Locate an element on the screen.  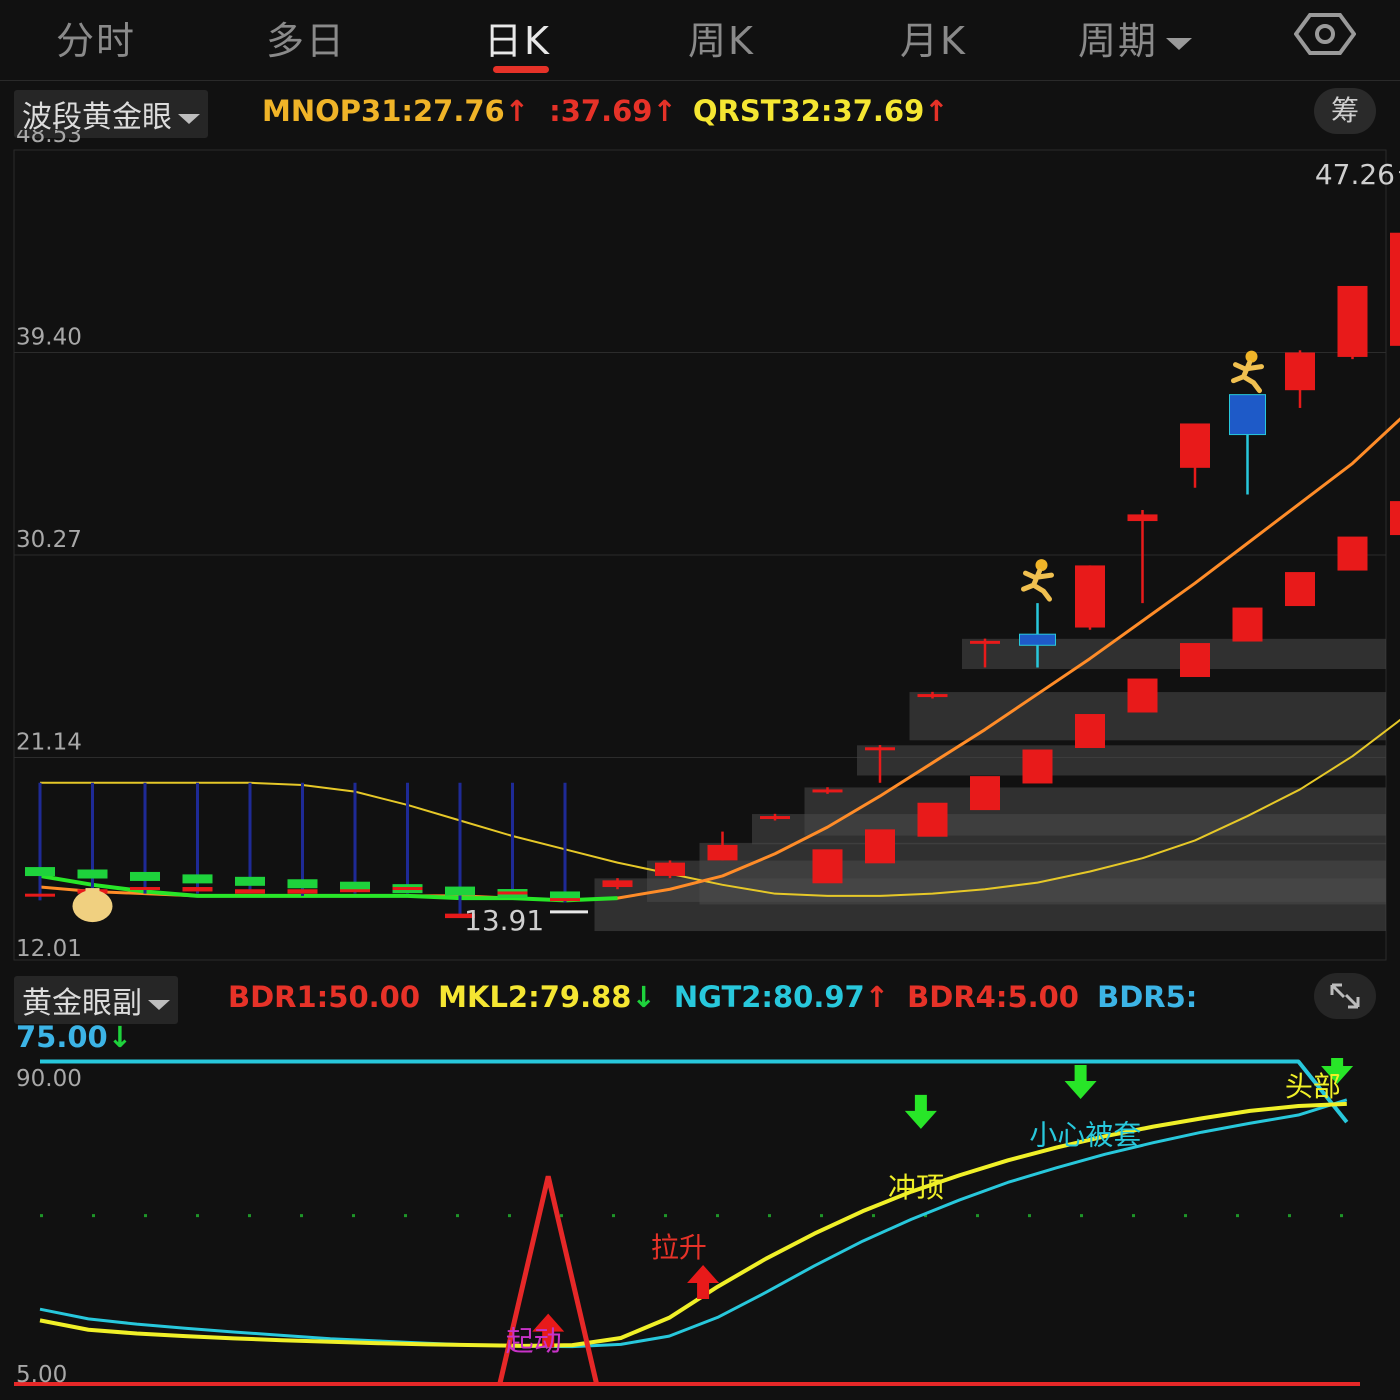
bdr5-label: BDR5: is located at coordinates (1147, 997).